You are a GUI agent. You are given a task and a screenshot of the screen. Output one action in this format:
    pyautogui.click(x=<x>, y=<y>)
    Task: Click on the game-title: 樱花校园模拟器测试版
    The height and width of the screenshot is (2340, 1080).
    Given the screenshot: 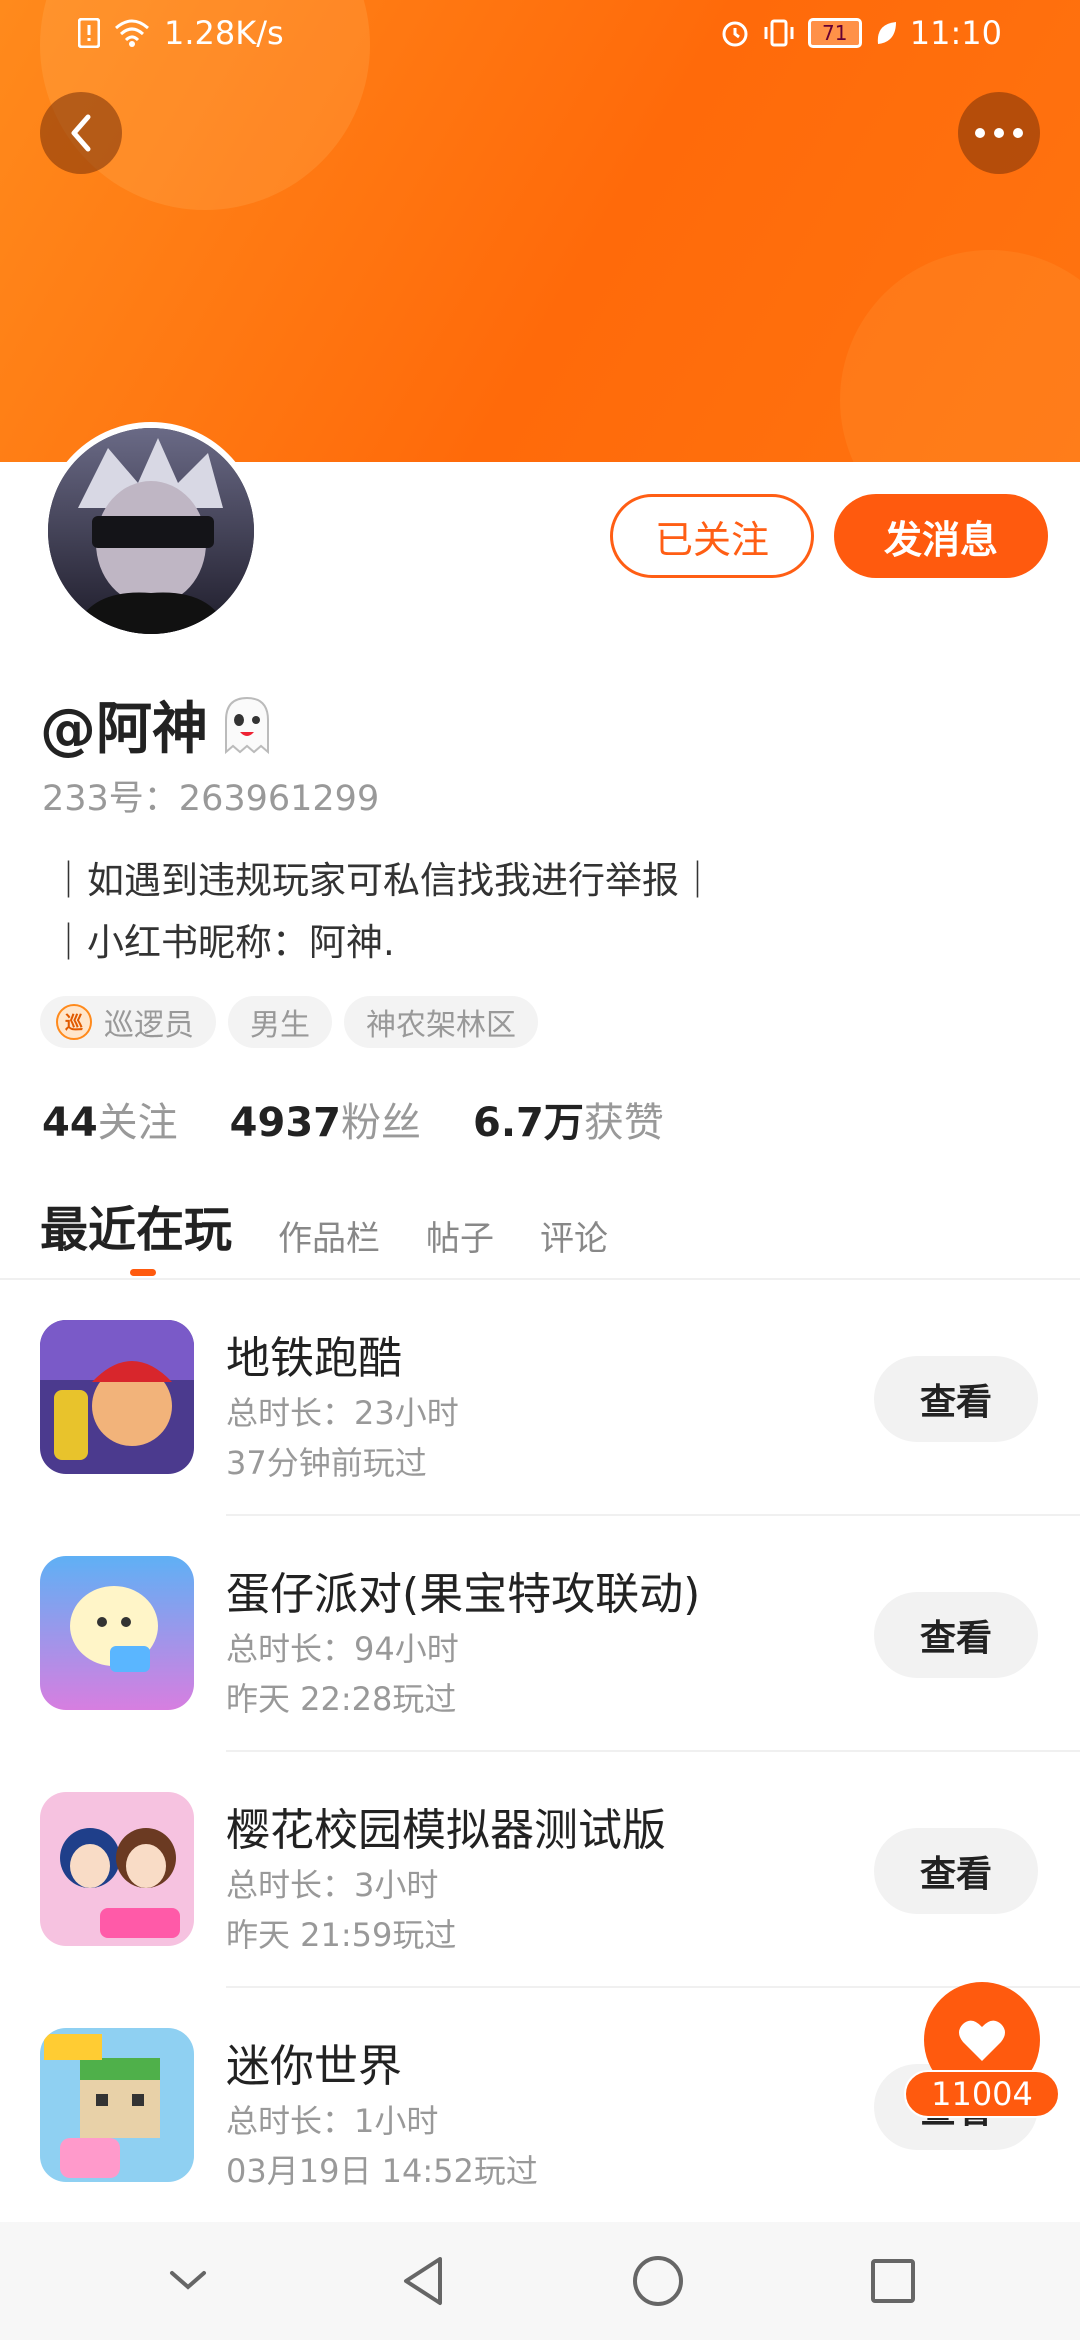 What is the action you would take?
    pyautogui.click(x=446, y=1830)
    